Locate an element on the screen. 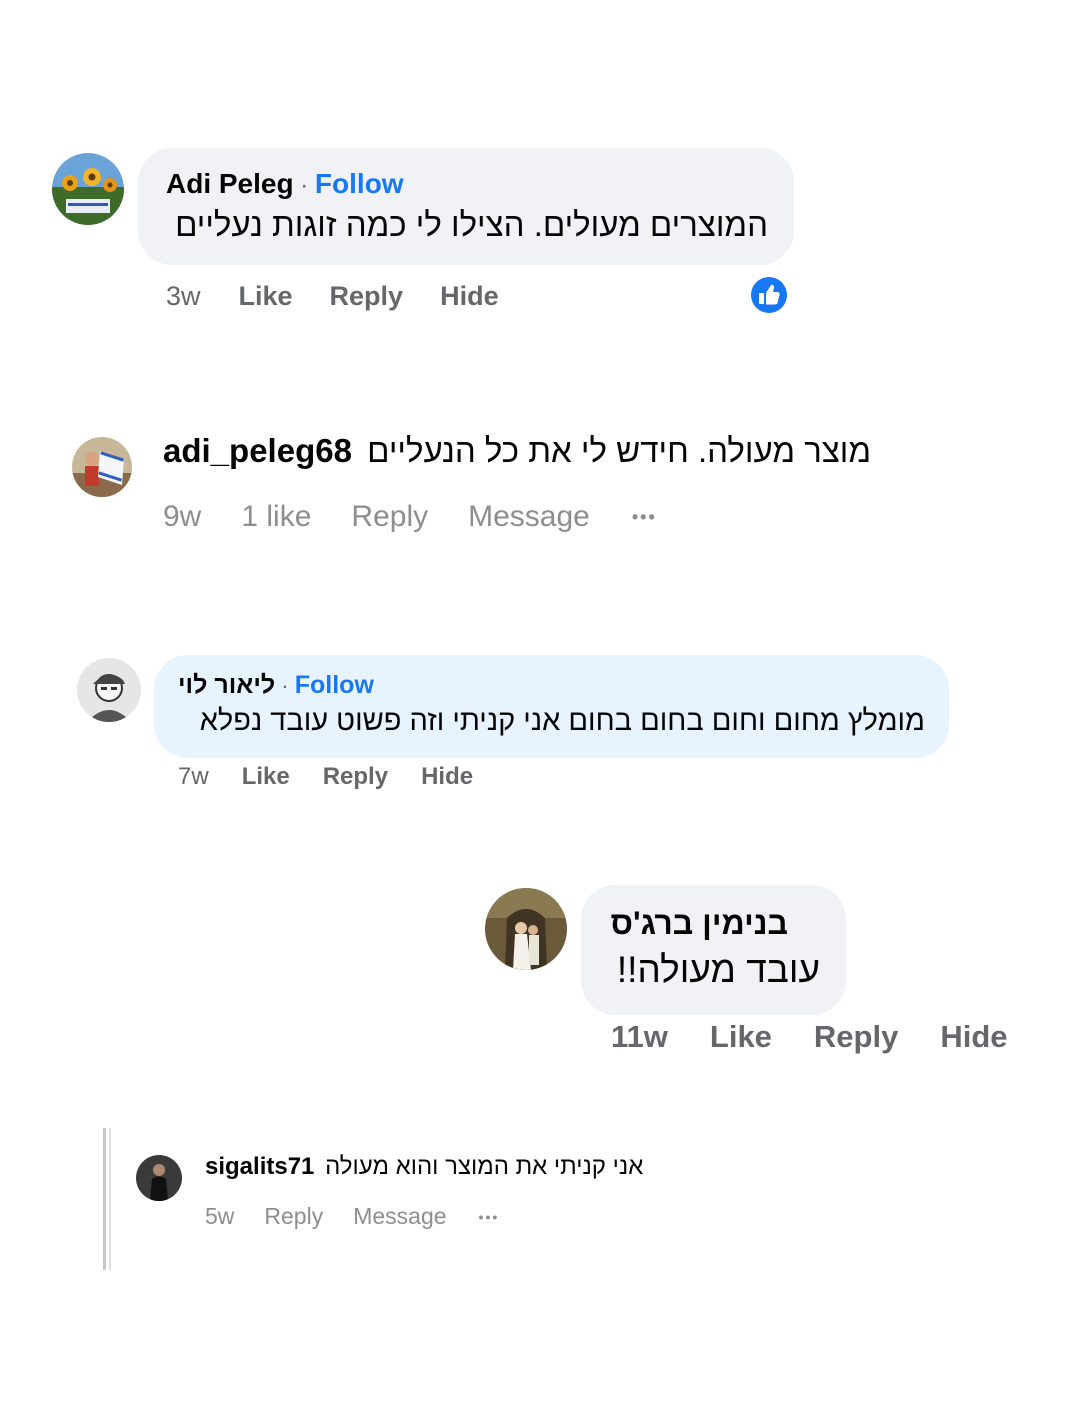  comment-actions: 3w Like Reply Hide is located at coordinates (332, 296).